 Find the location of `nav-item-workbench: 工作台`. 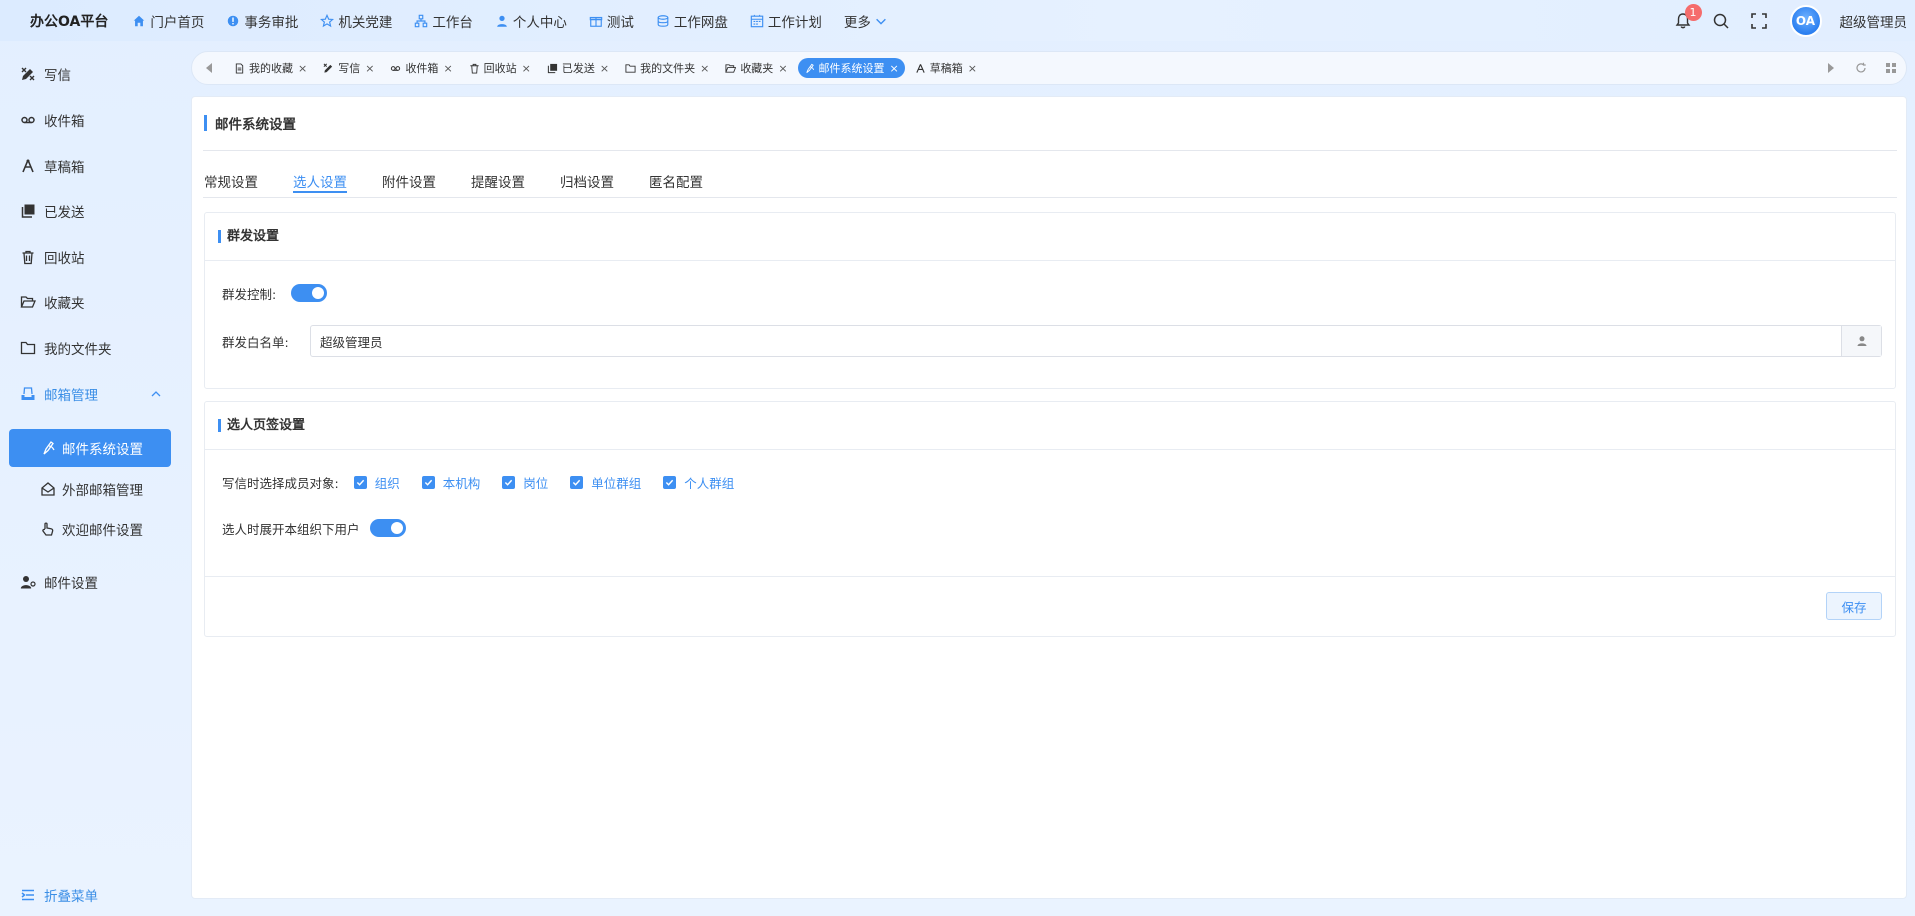

nav-item-workbench: 工作台 is located at coordinates (443, 21).